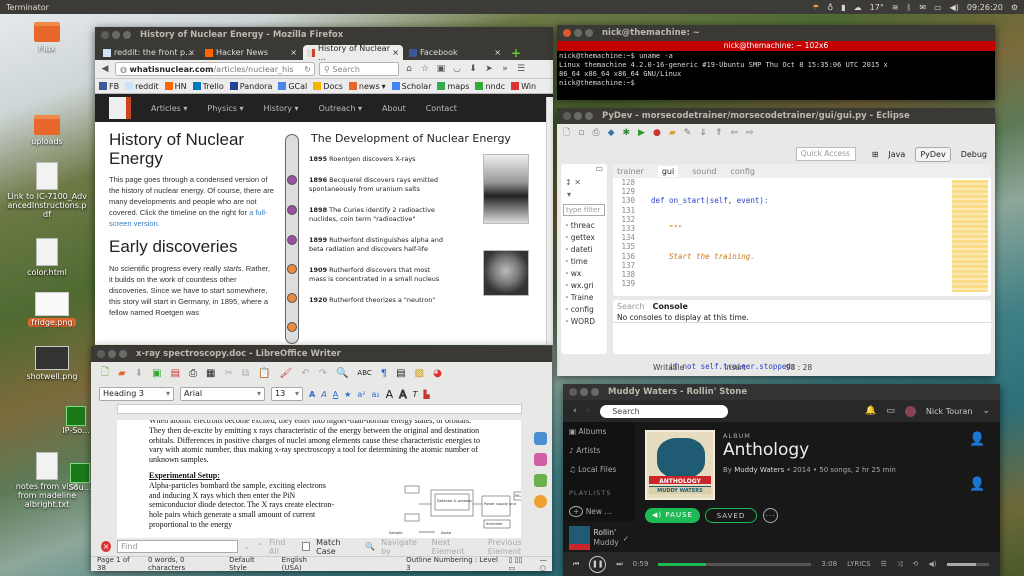 This screenshot has height=576, width=1024. Describe the element at coordinates (409, 69) in the screenshot. I see `home-icon: ⌂` at that location.